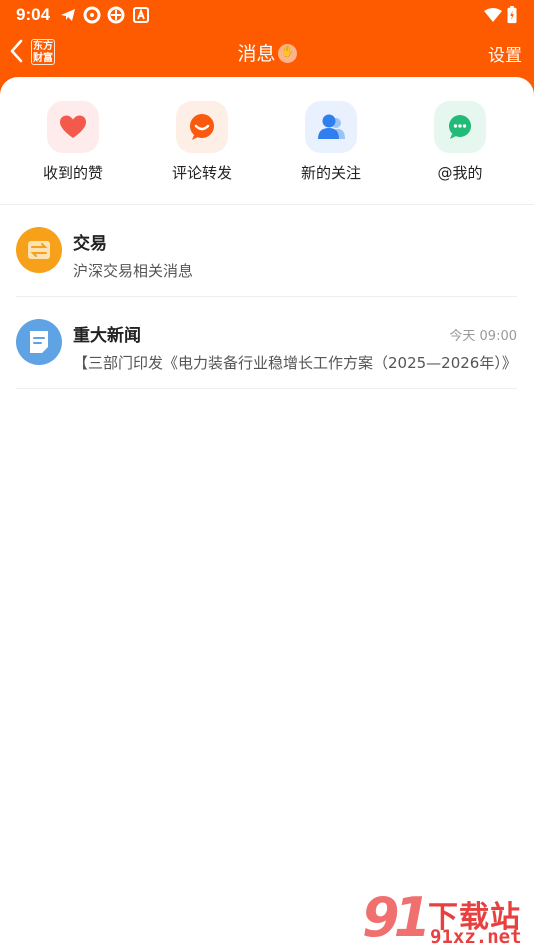 This screenshot has width=534, height=950. I want to click on nav-bar: 东方财富 消息 设置, so click(267, 53).